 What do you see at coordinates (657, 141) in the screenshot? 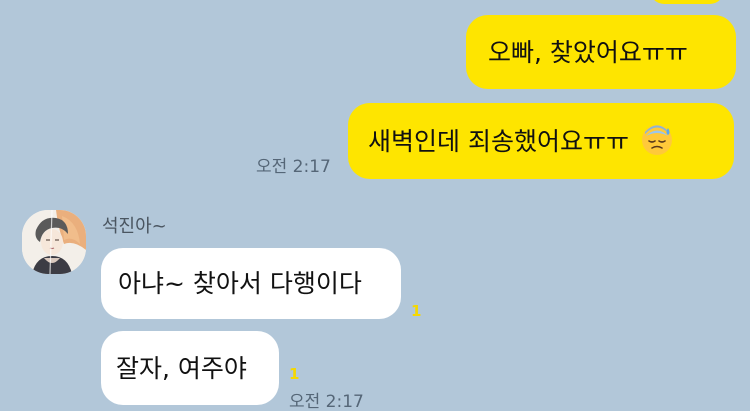
I see `downcast-sweat-face-icon` at bounding box center [657, 141].